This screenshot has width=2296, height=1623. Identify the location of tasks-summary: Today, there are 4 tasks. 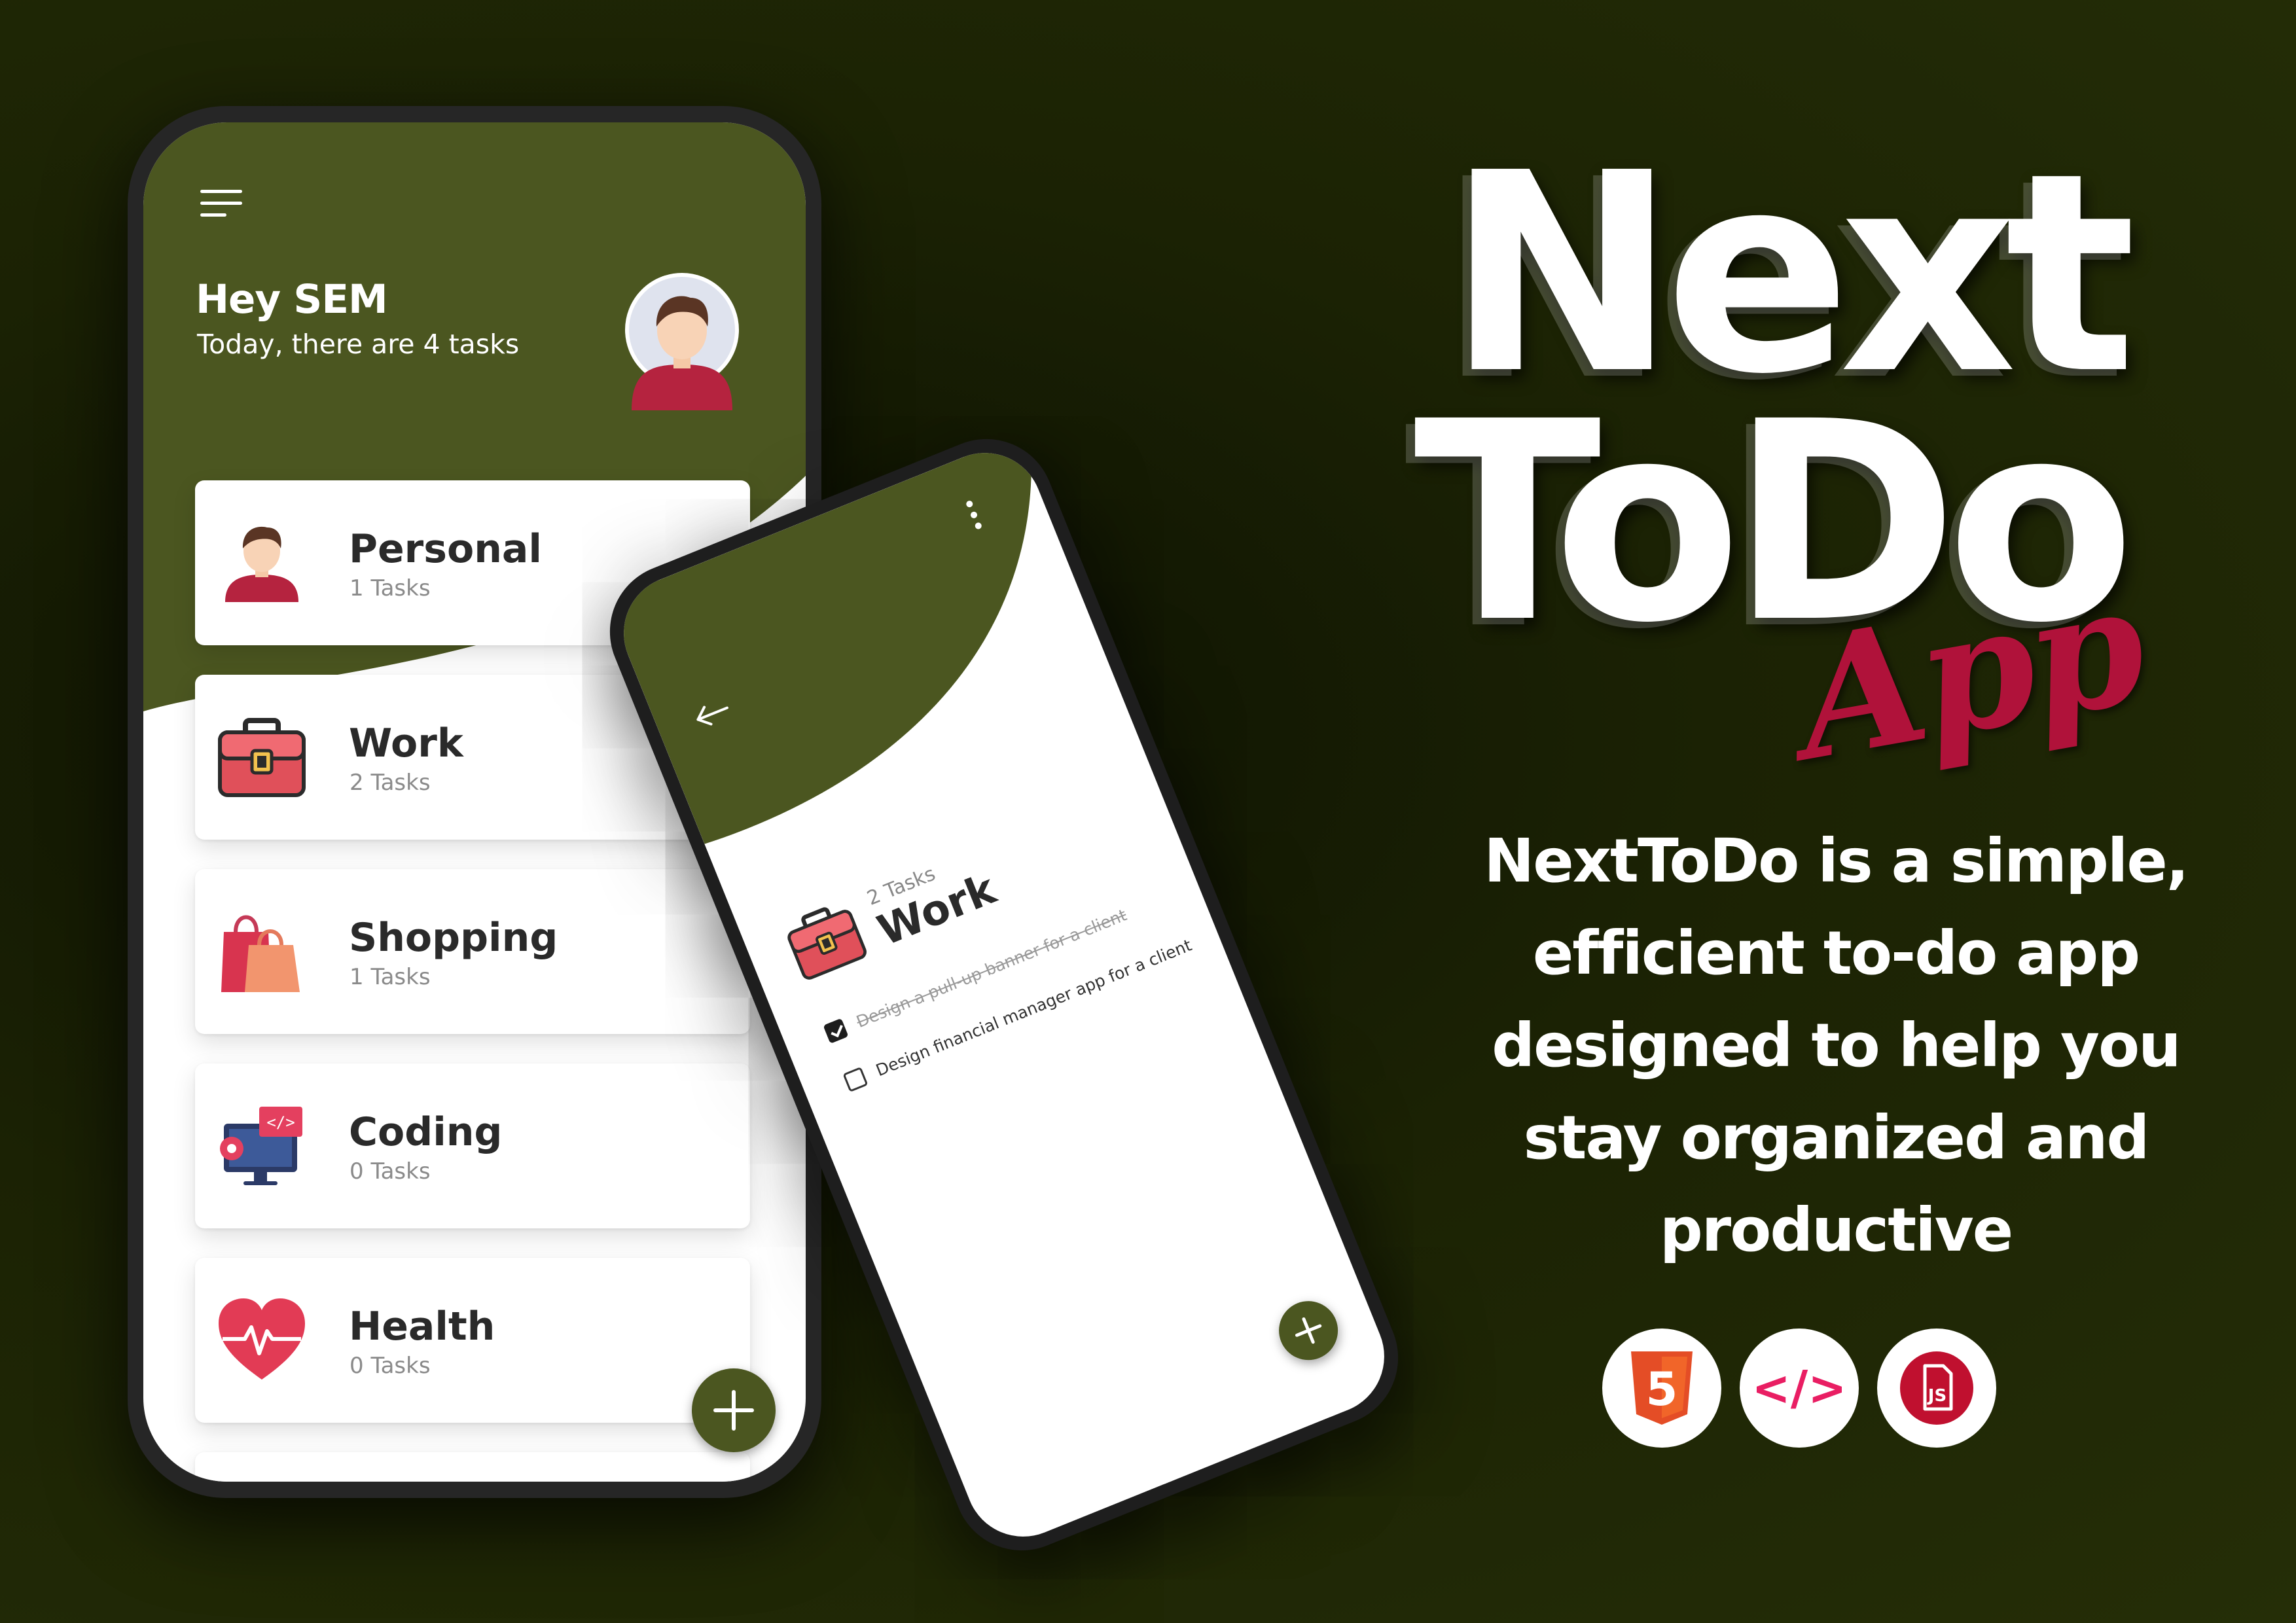
(358, 345).